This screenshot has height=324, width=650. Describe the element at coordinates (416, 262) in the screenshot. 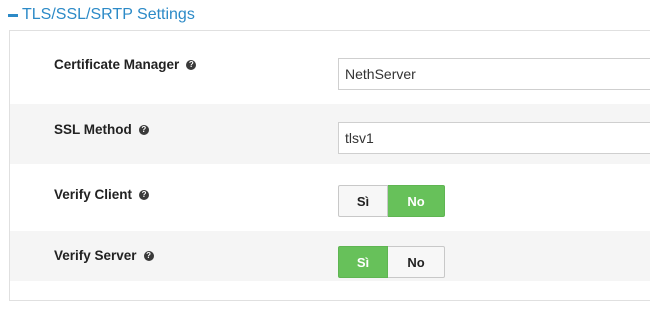

I see `verify-server-no-button: No` at that location.